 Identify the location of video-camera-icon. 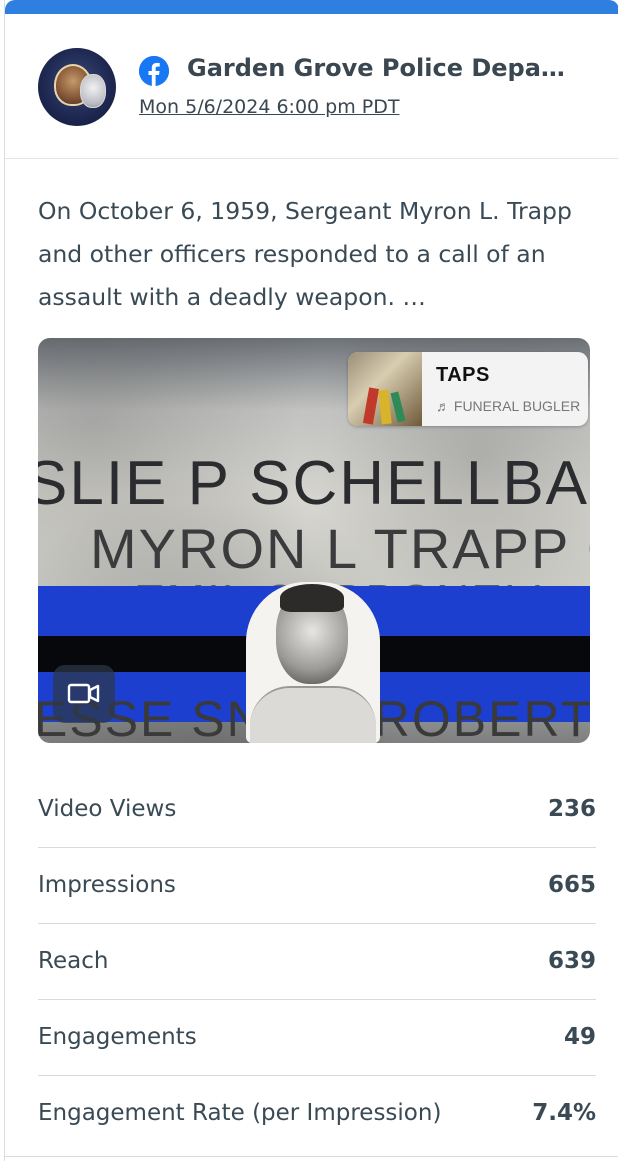
(84, 694).